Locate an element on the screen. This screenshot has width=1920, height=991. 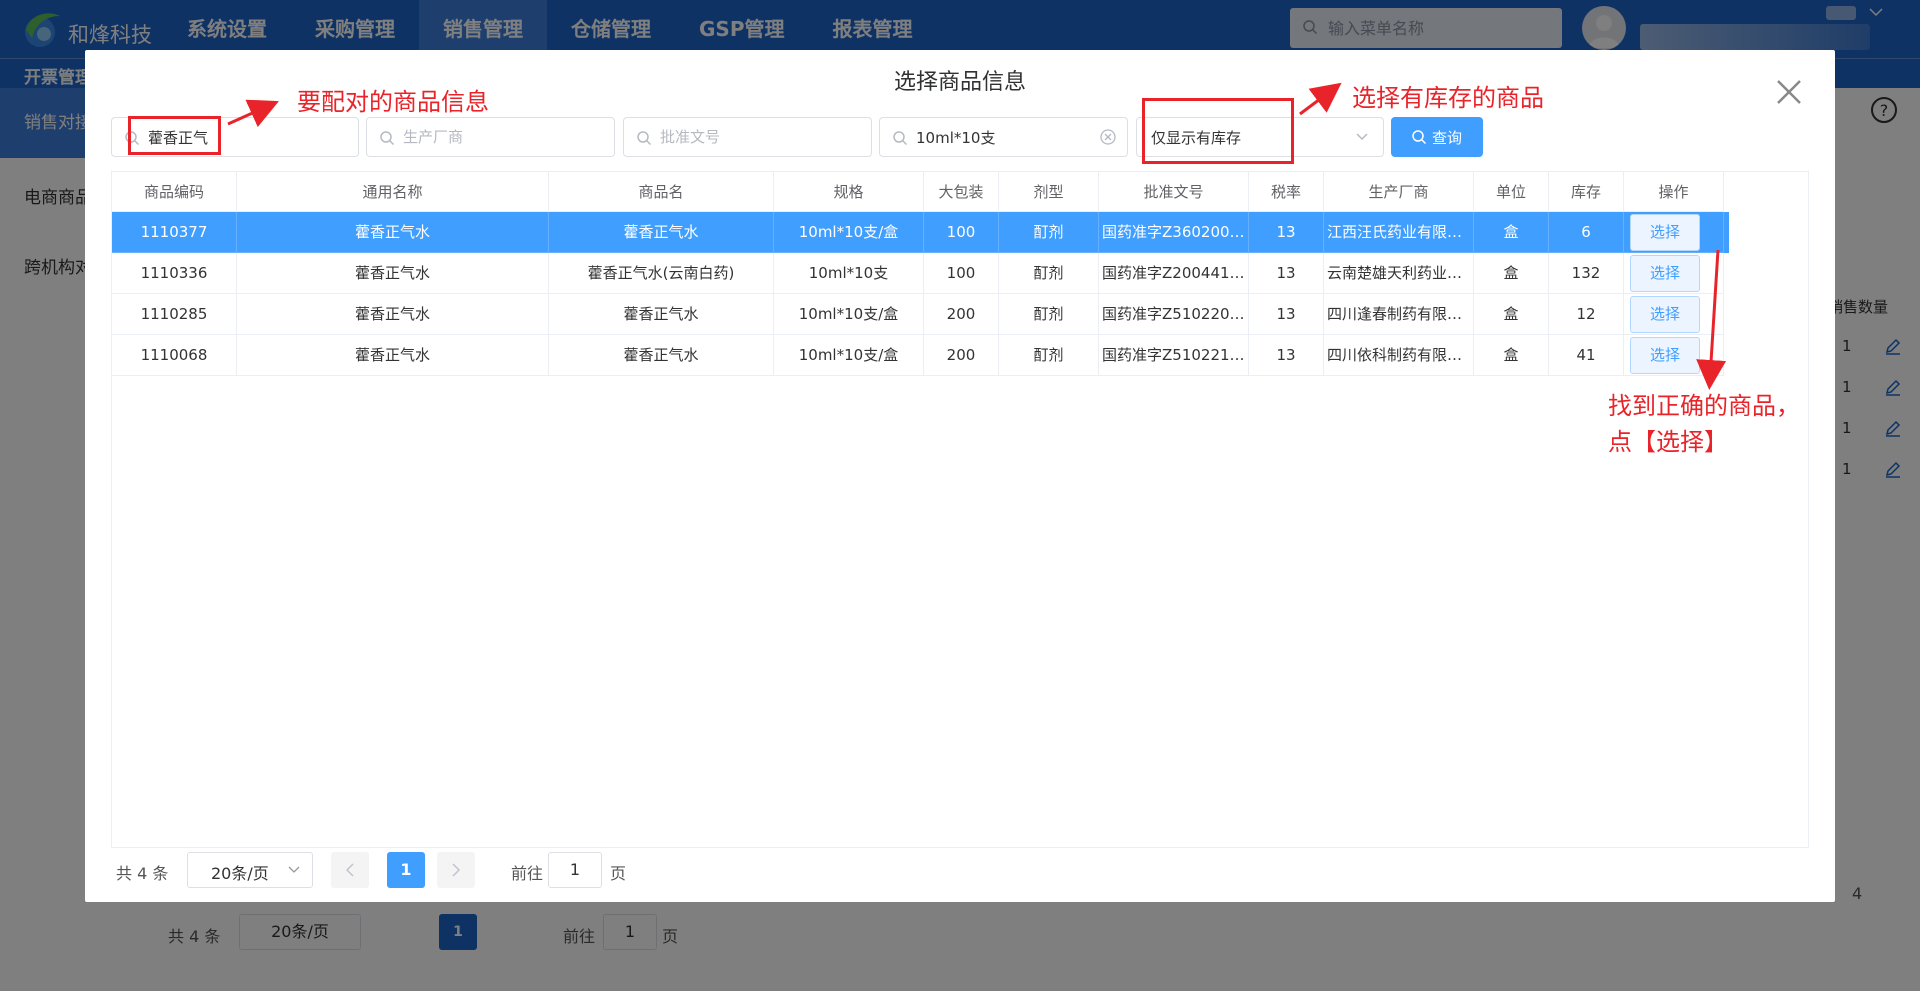
query-button-label: 查询 is located at coordinates (1447, 138).